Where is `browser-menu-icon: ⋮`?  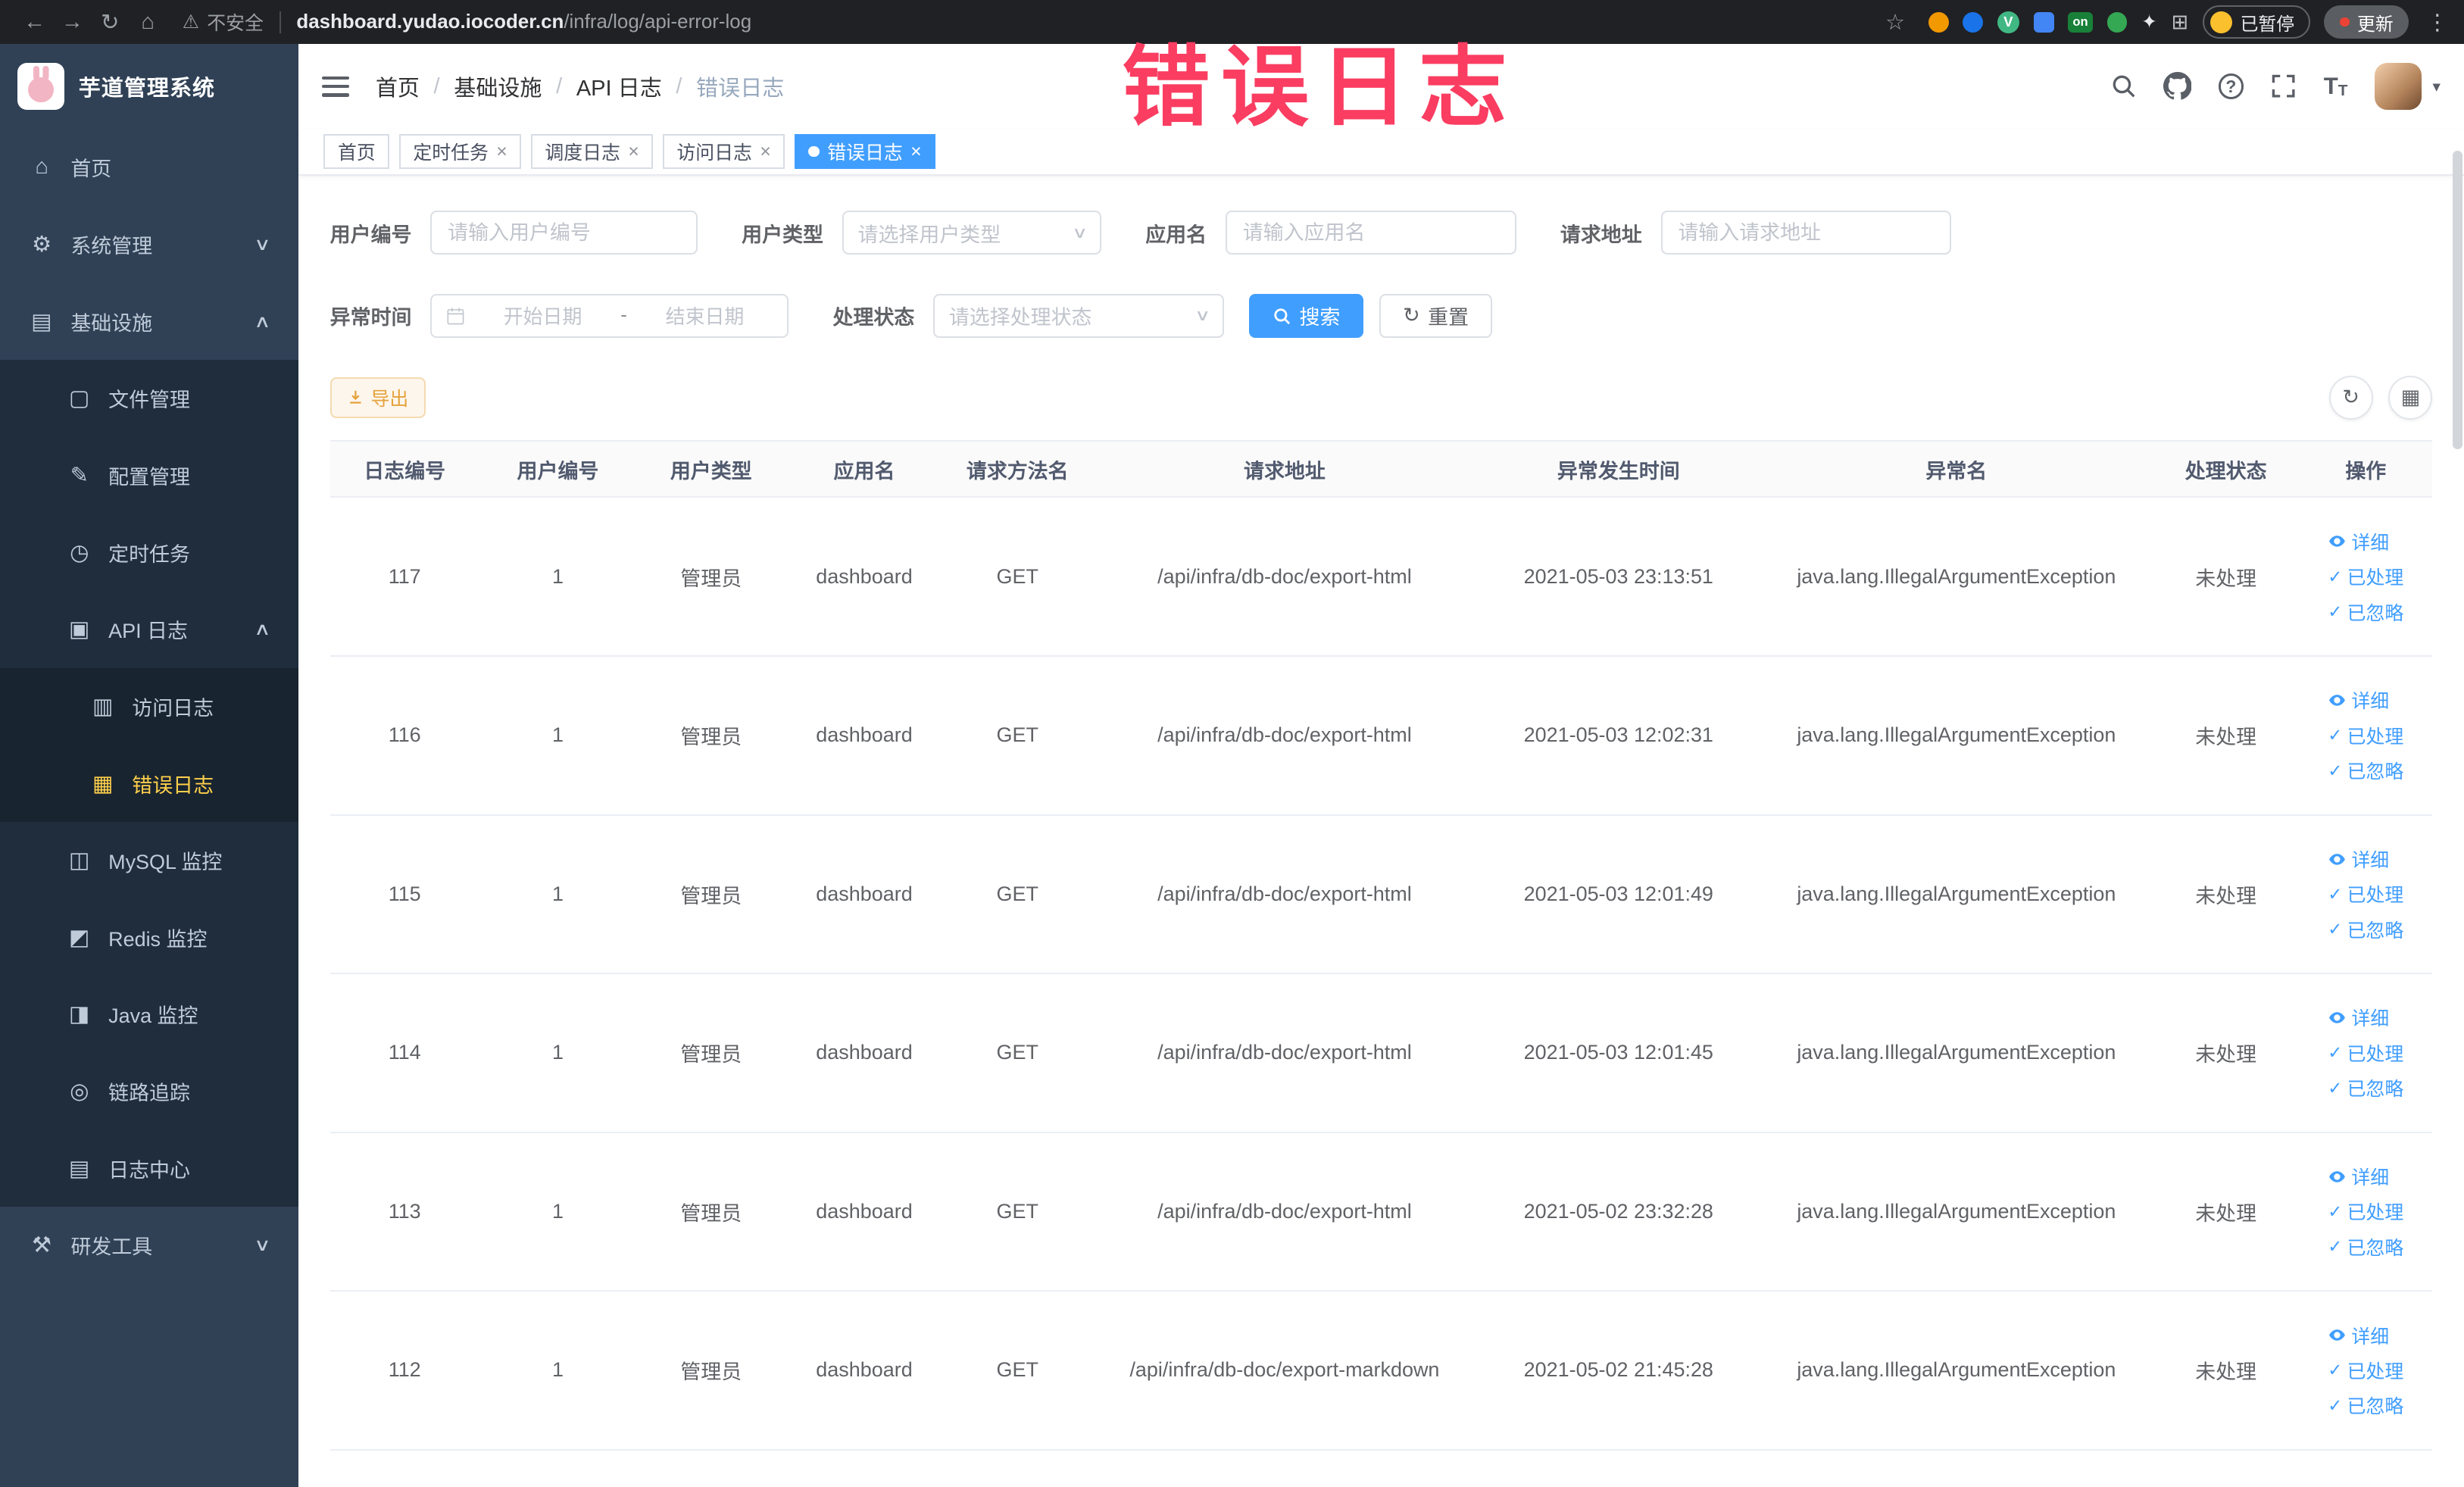 browser-menu-icon: ⋮ is located at coordinates (2437, 22).